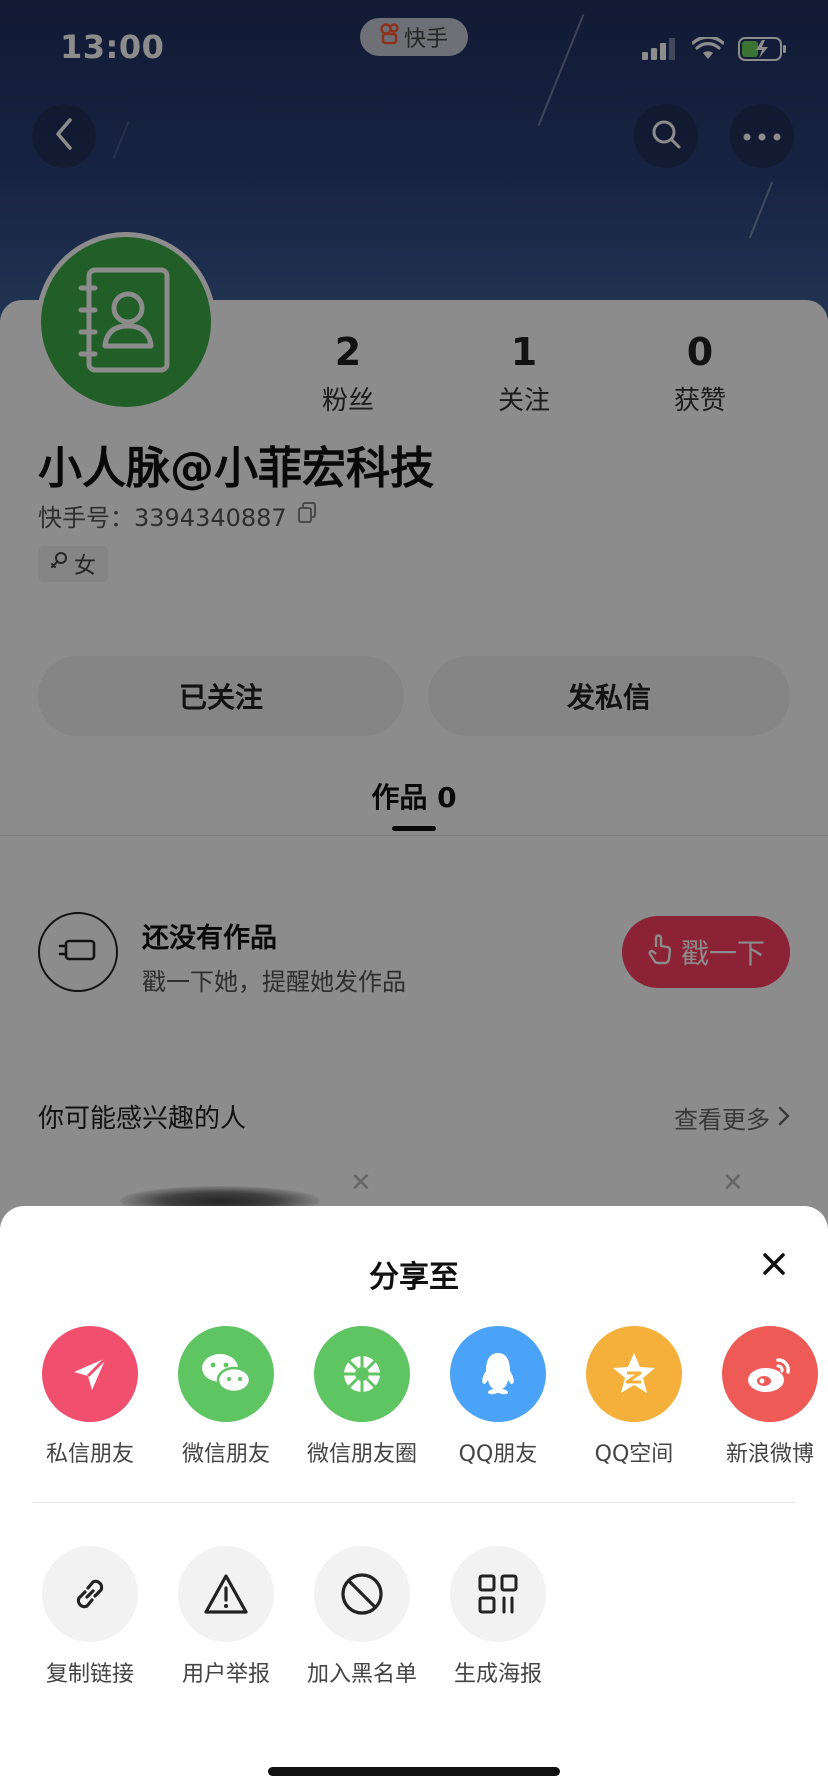 The height and width of the screenshot is (1792, 828). I want to click on action-label: 加入黑名单, so click(361, 1674).